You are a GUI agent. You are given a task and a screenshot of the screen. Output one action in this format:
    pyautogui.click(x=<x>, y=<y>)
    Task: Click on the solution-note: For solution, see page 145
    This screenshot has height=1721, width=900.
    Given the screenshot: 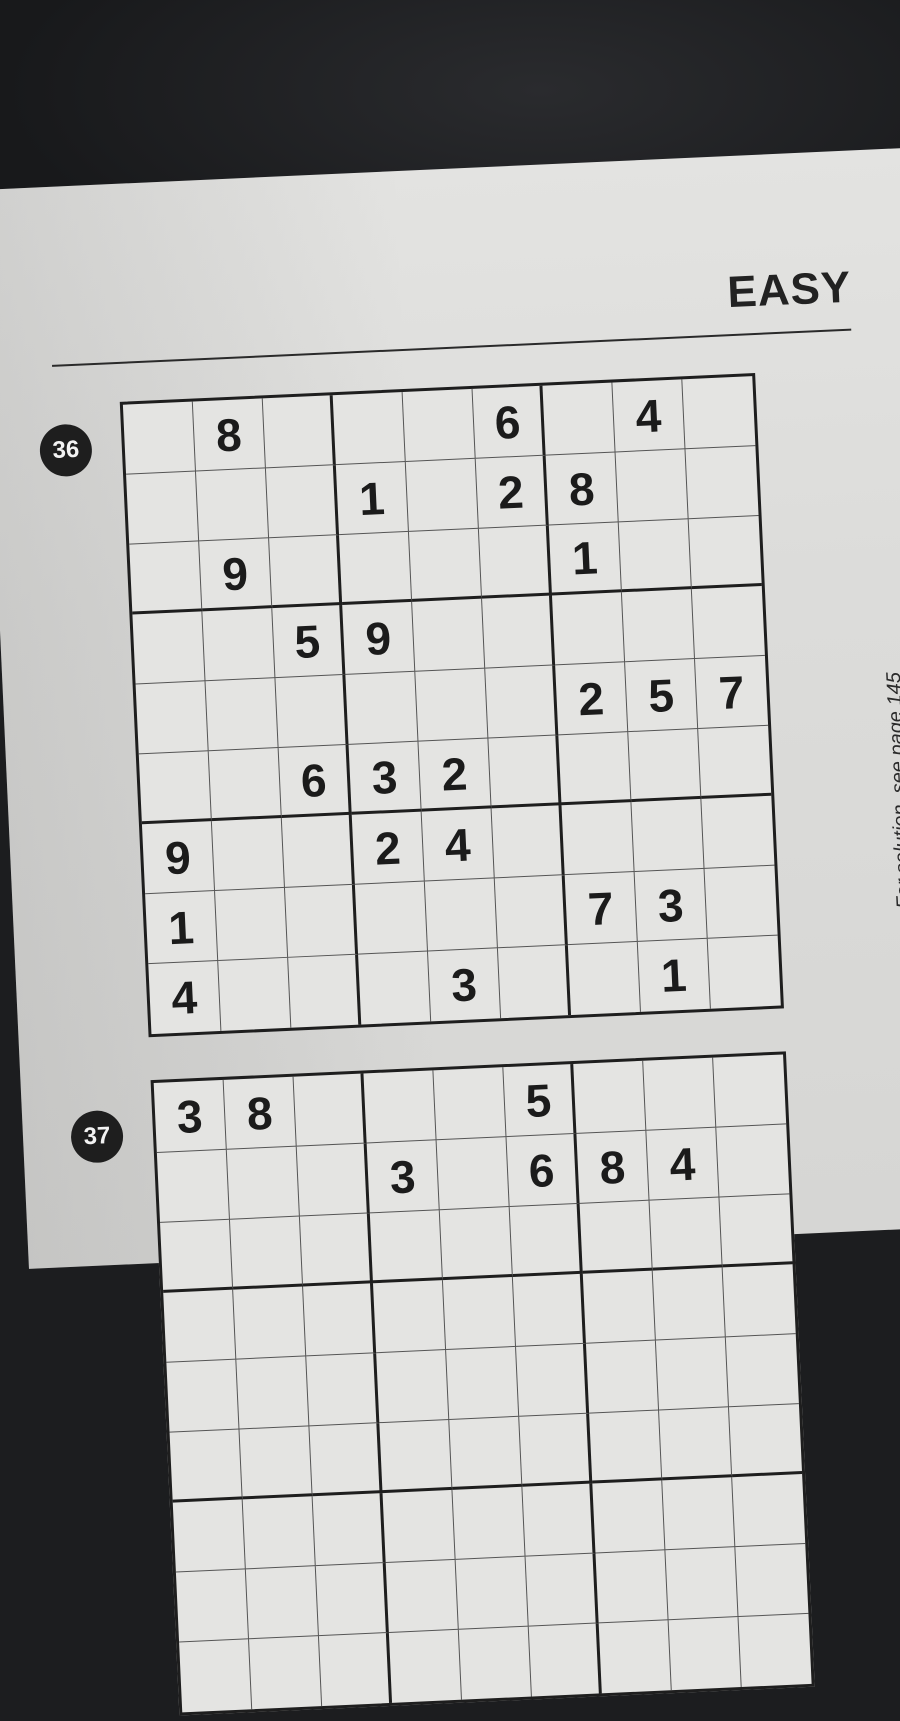 What is the action you would take?
    pyautogui.click(x=891, y=790)
    